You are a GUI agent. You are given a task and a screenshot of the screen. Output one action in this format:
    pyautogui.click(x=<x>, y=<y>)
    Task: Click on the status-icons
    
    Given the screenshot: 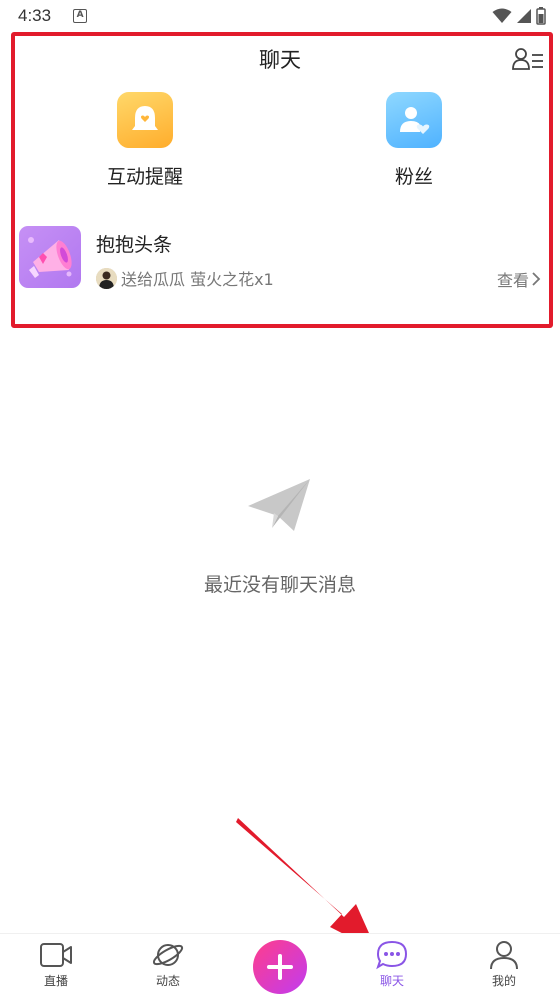 What is the action you would take?
    pyautogui.click(x=519, y=16)
    